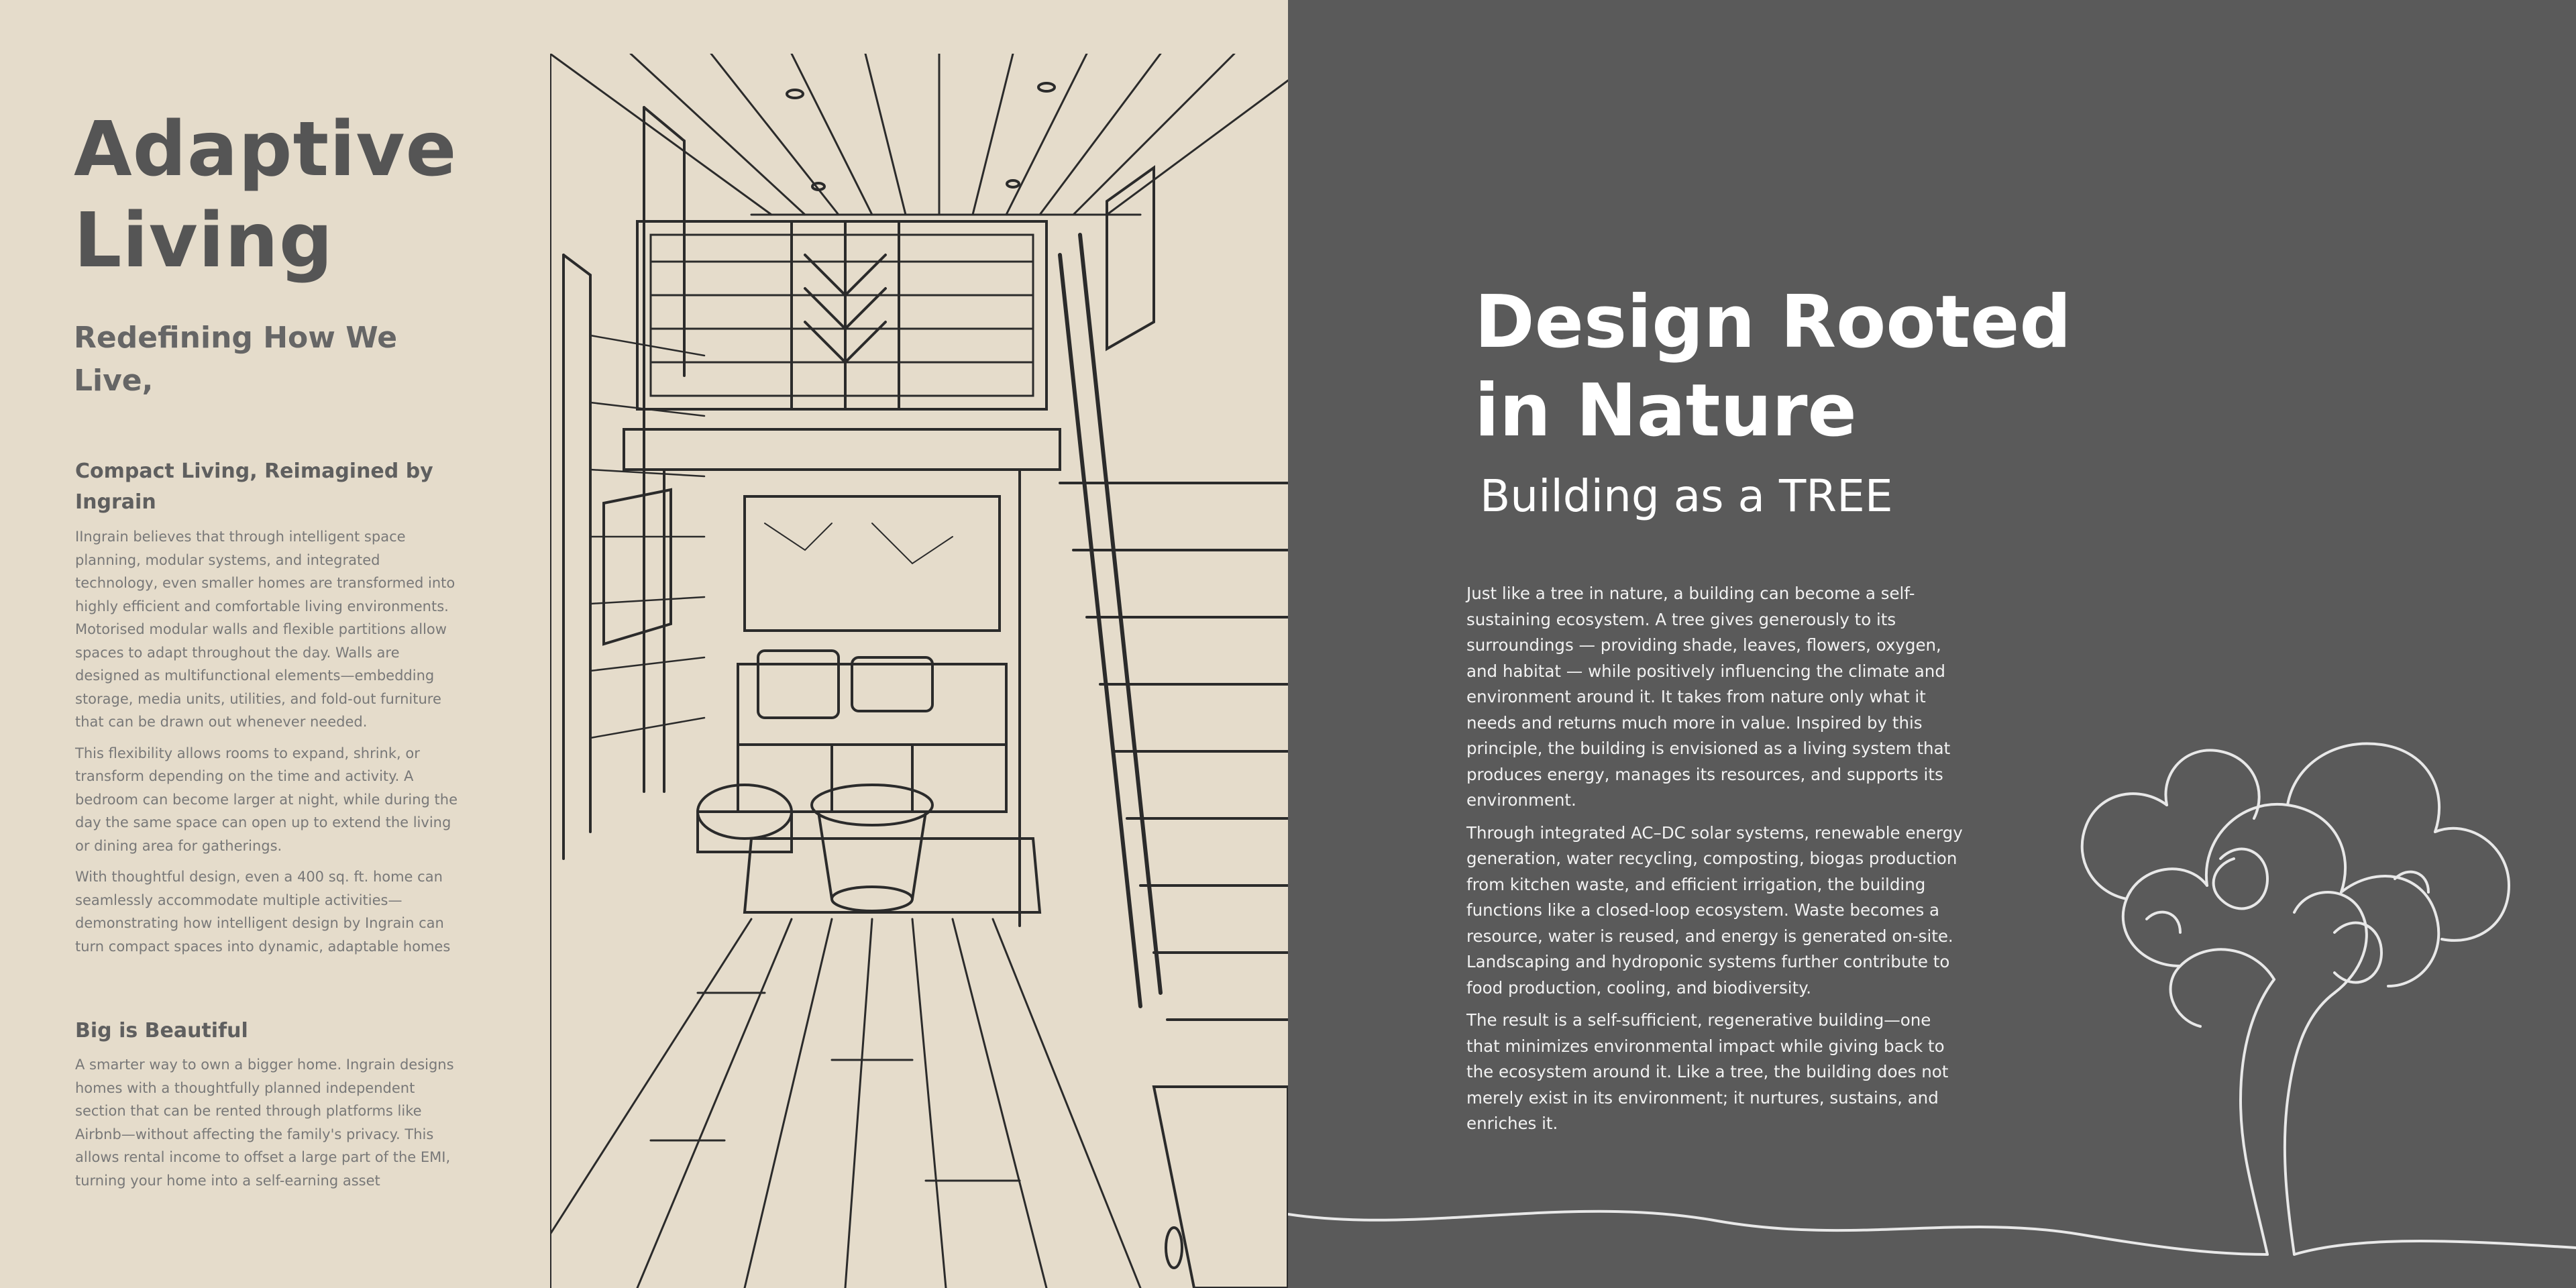 This screenshot has height=1288, width=2576. Describe the element at coordinates (266, 195) in the screenshot. I see `page-title: Adaptive Living` at that location.